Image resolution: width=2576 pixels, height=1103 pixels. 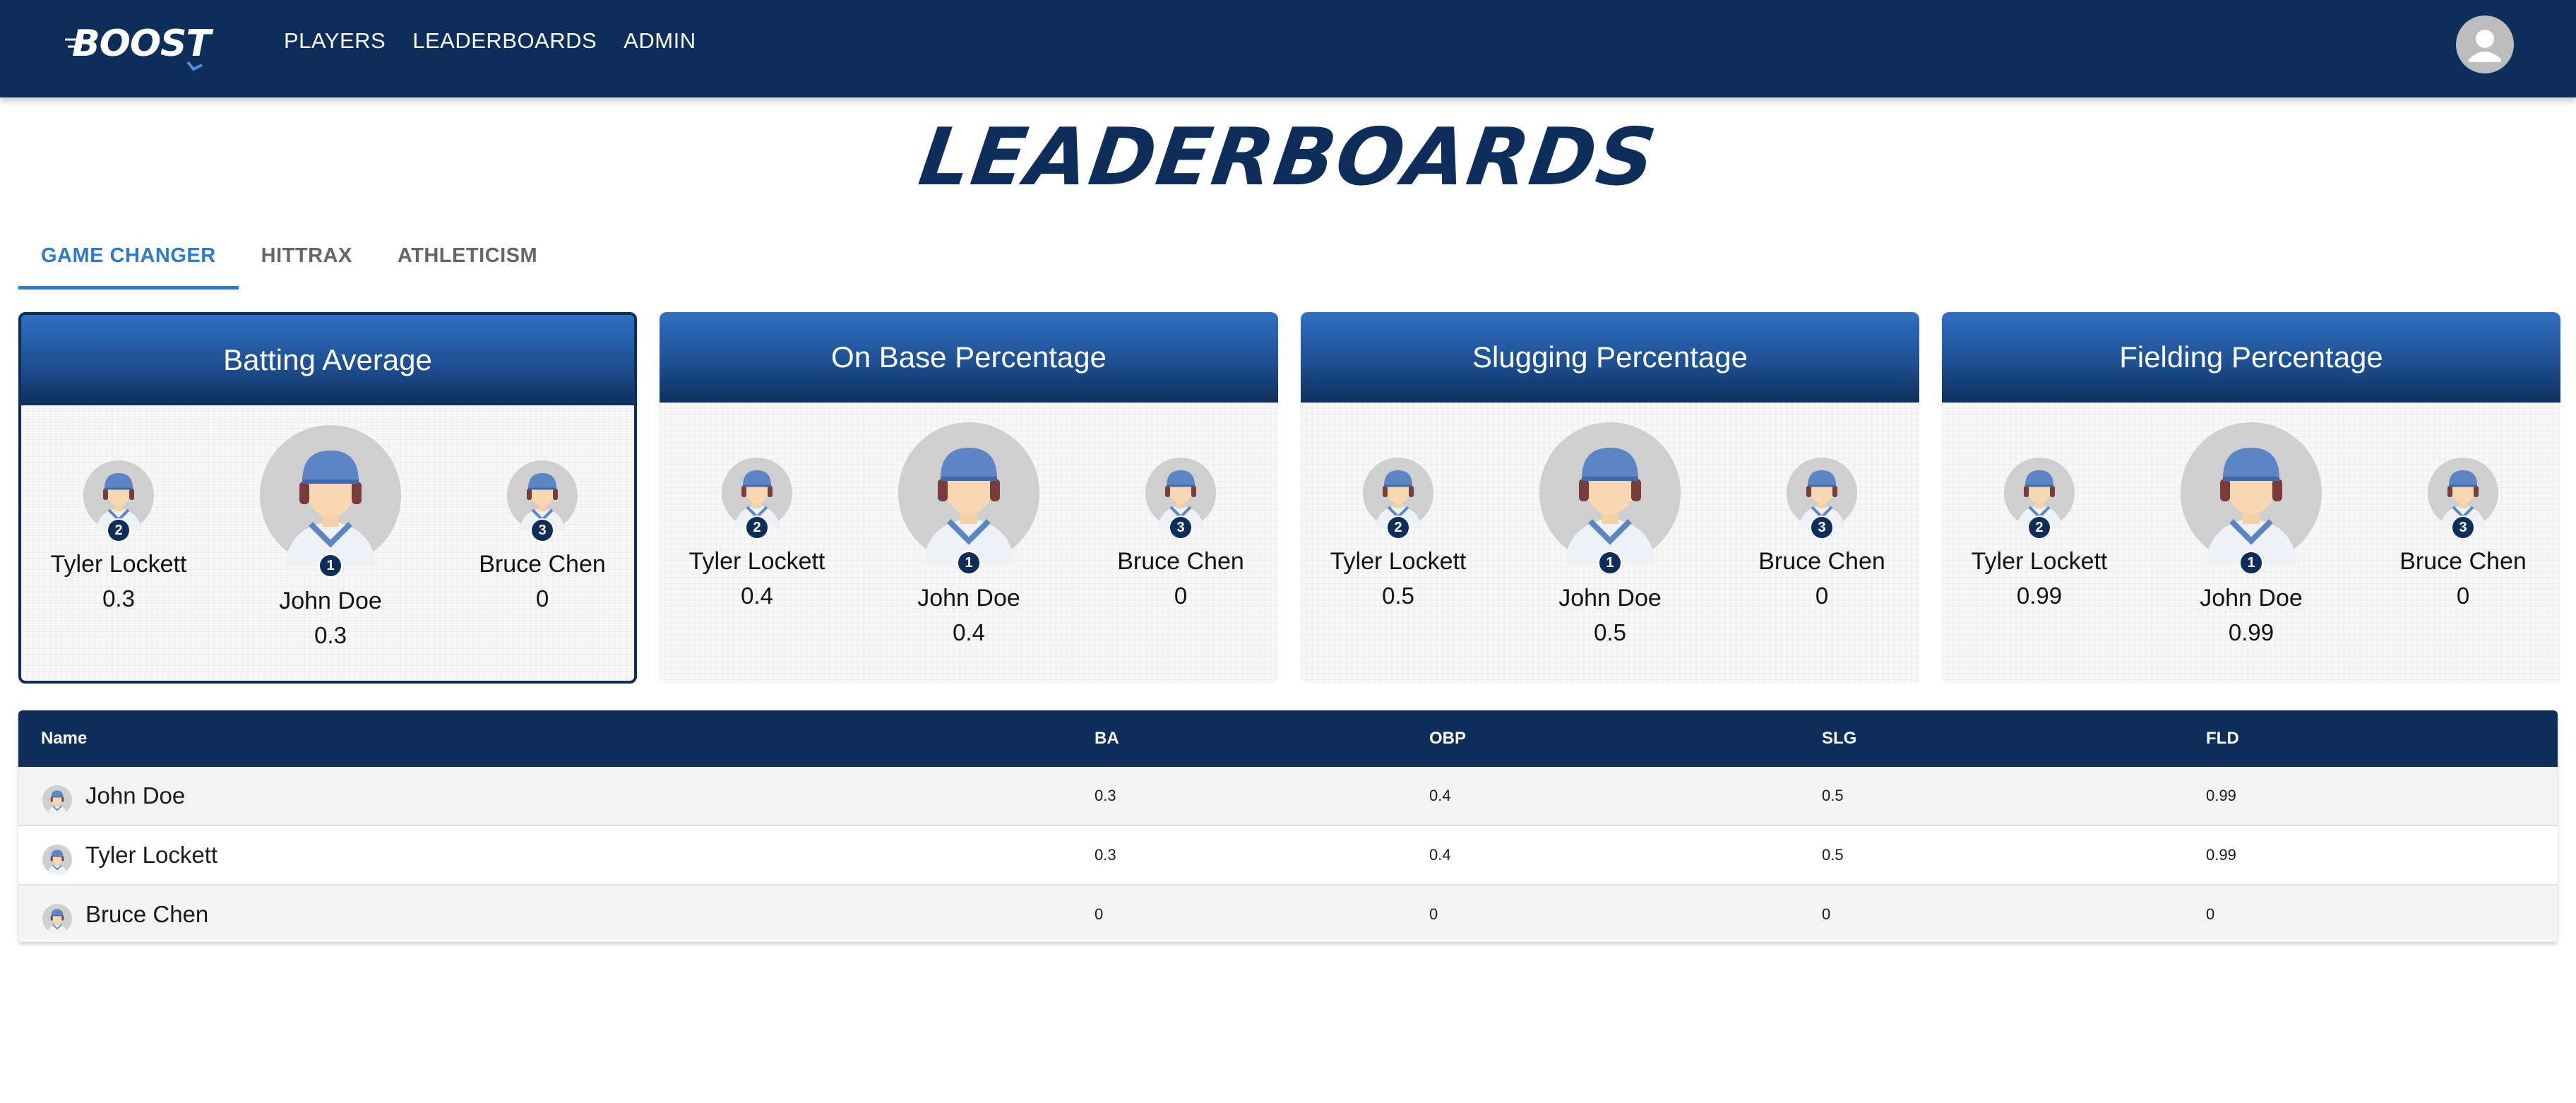 I want to click on leaderboard-card: Slugging Percentage 2 Tyler Lockett 0.5, so click(x=1610, y=498).